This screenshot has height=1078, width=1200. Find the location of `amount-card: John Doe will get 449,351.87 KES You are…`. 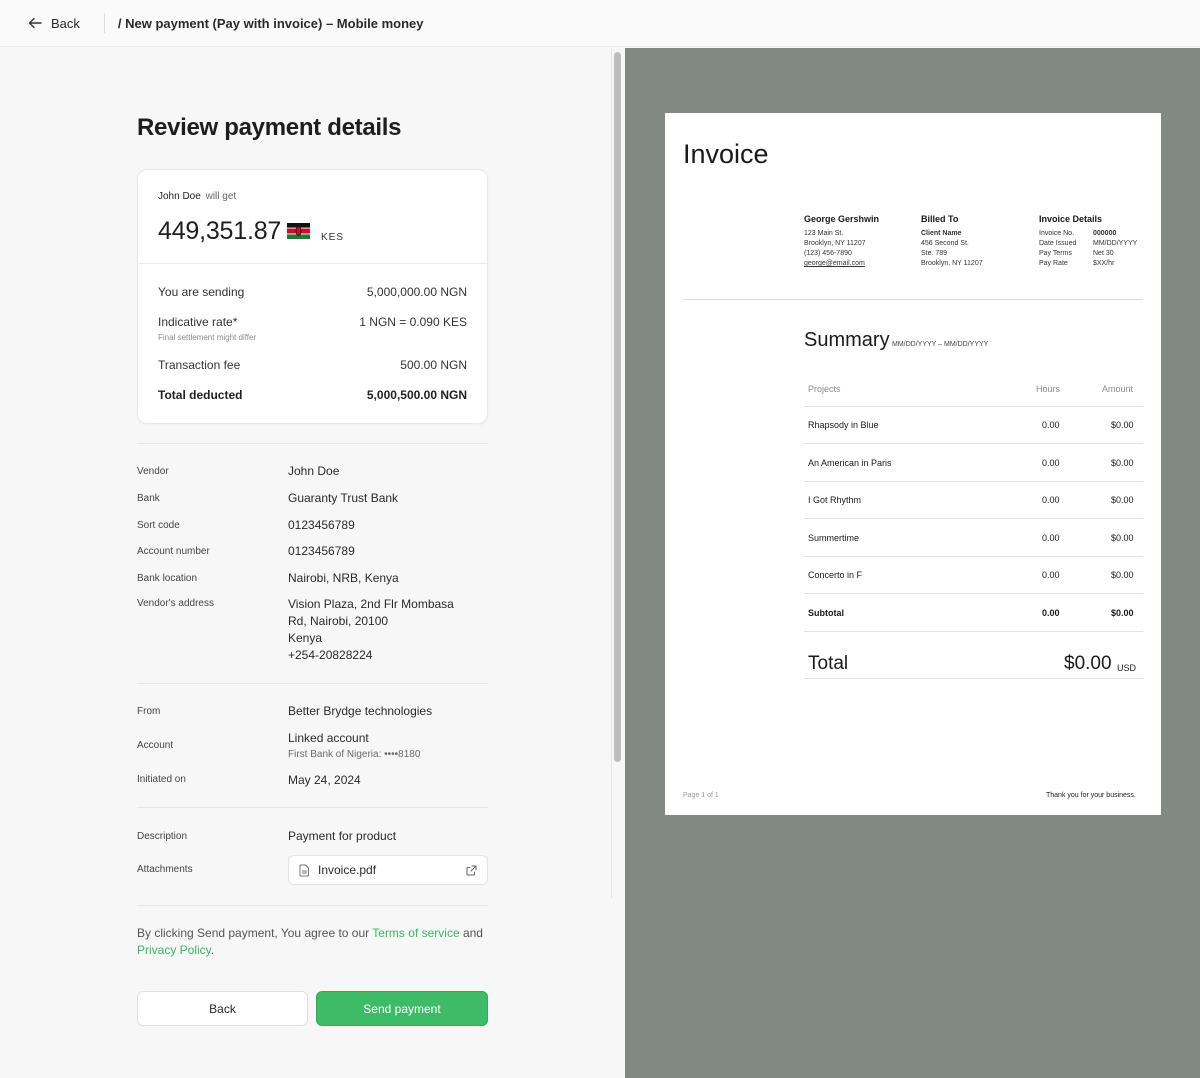

amount-card: John Doe will get 449,351.87 KES You are… is located at coordinates (312, 296).